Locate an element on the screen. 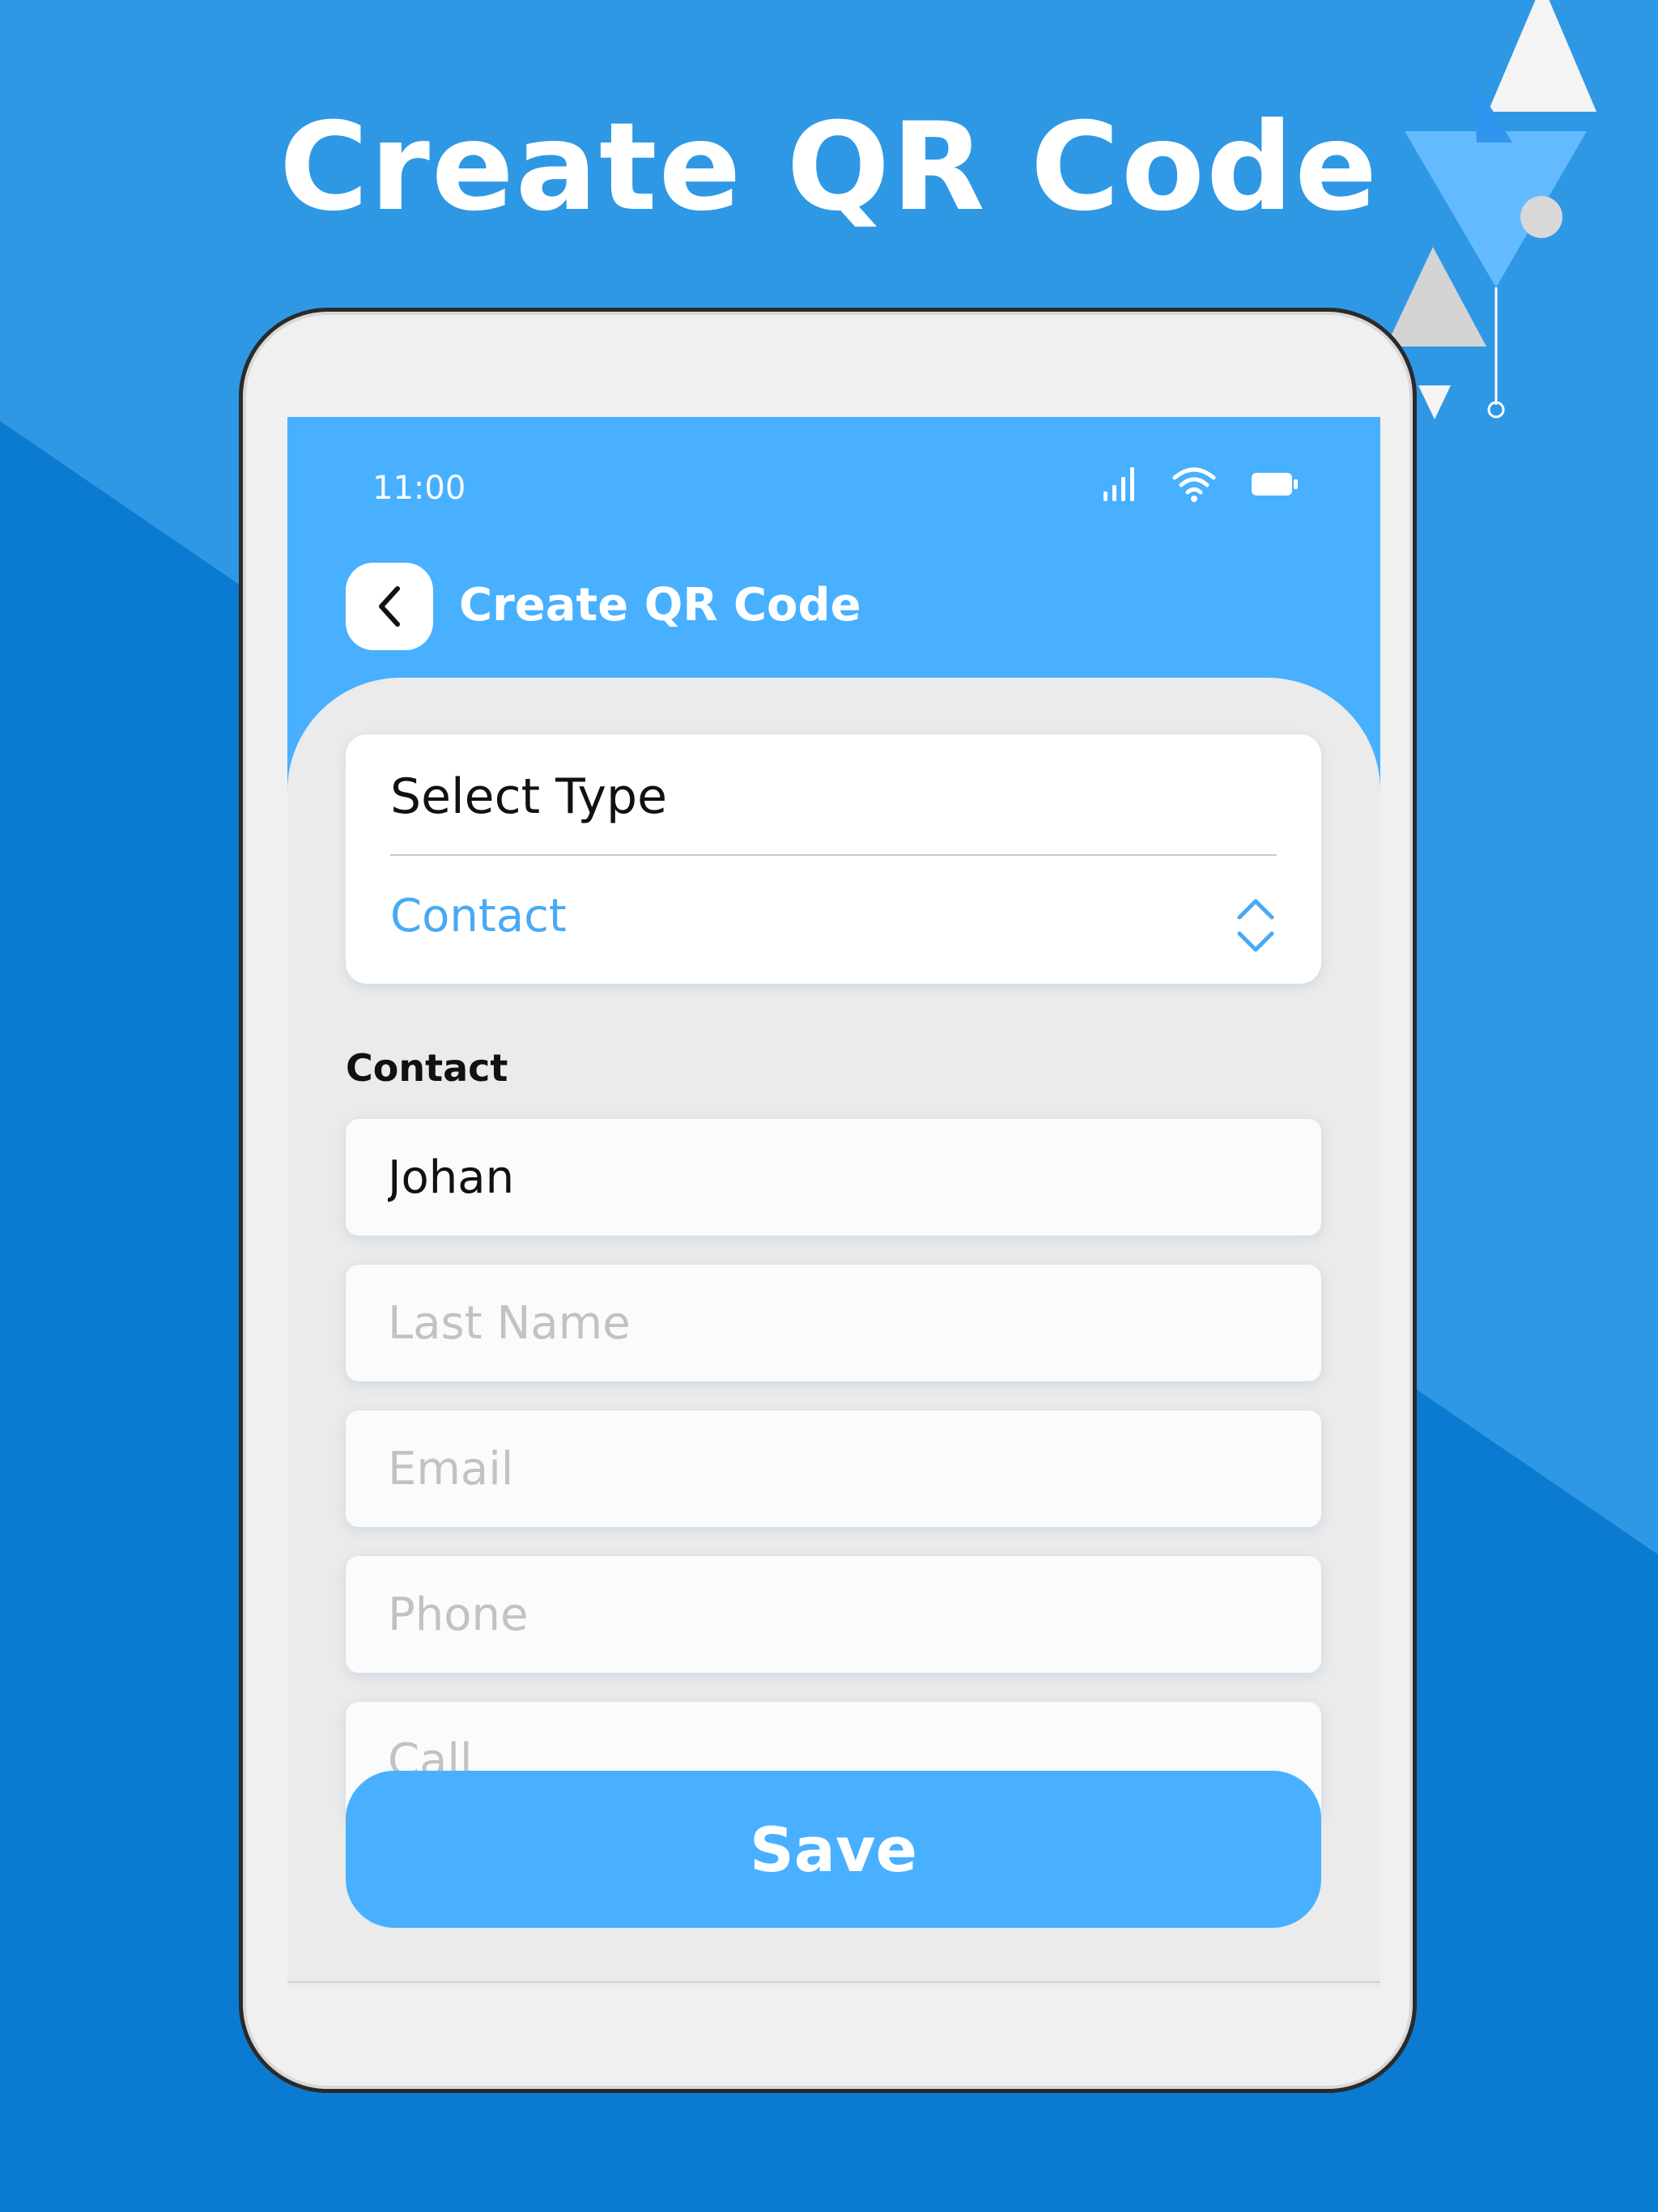 The height and width of the screenshot is (2212, 1658). chevron-up-down-icon is located at coordinates (1256, 926).